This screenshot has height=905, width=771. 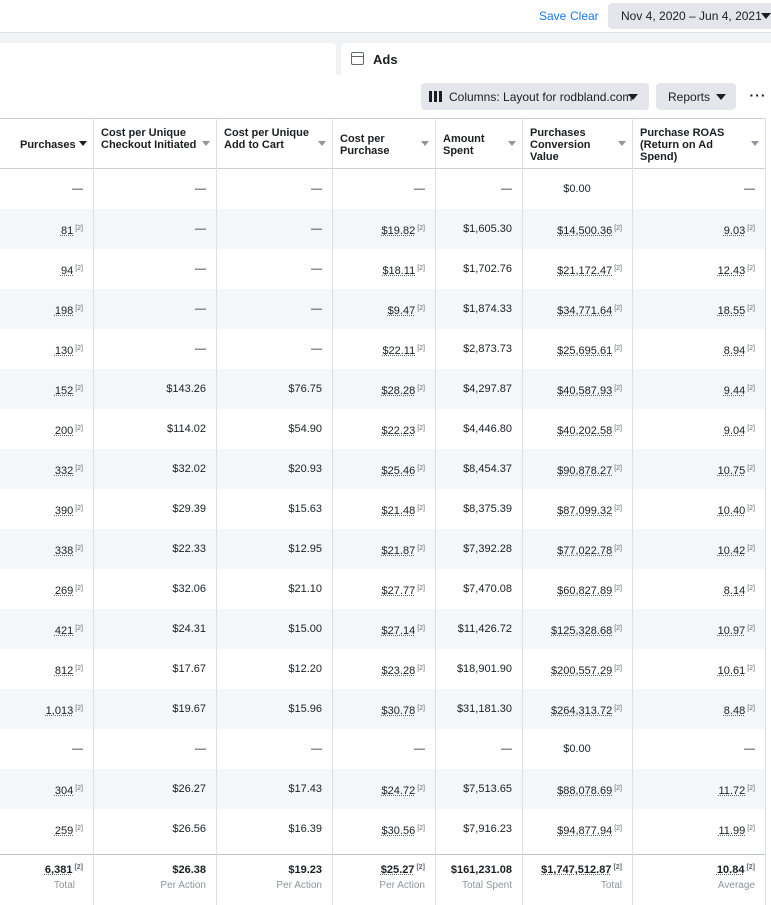 What do you see at coordinates (693, 669) in the screenshot?
I see `table-cell-roas: 10.61 [2]` at bounding box center [693, 669].